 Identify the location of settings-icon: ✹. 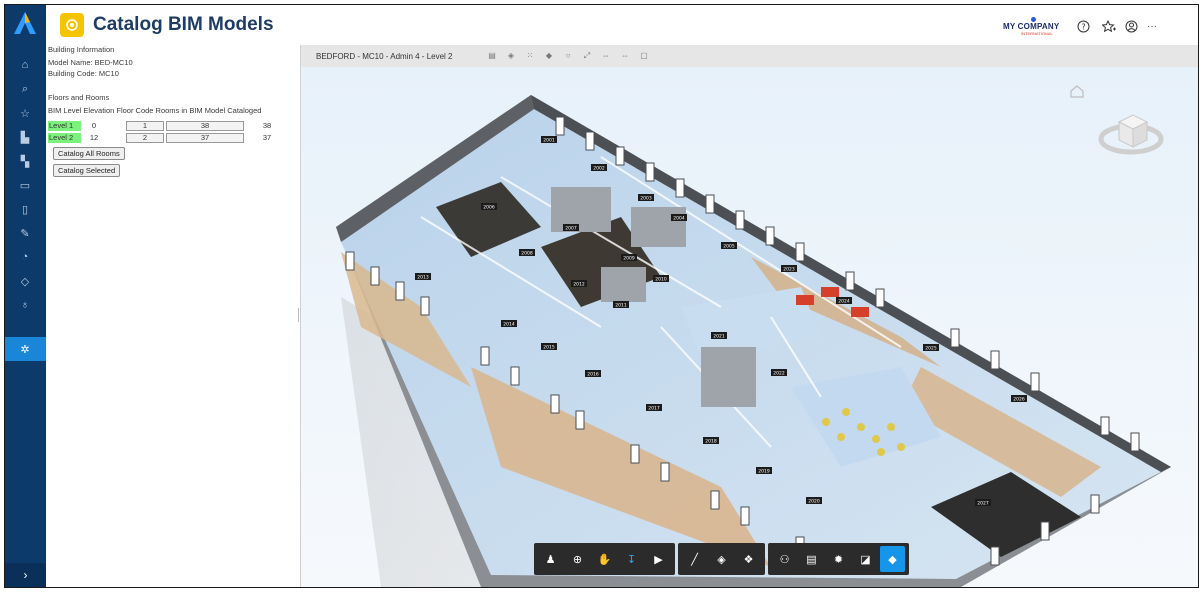
(838, 559).